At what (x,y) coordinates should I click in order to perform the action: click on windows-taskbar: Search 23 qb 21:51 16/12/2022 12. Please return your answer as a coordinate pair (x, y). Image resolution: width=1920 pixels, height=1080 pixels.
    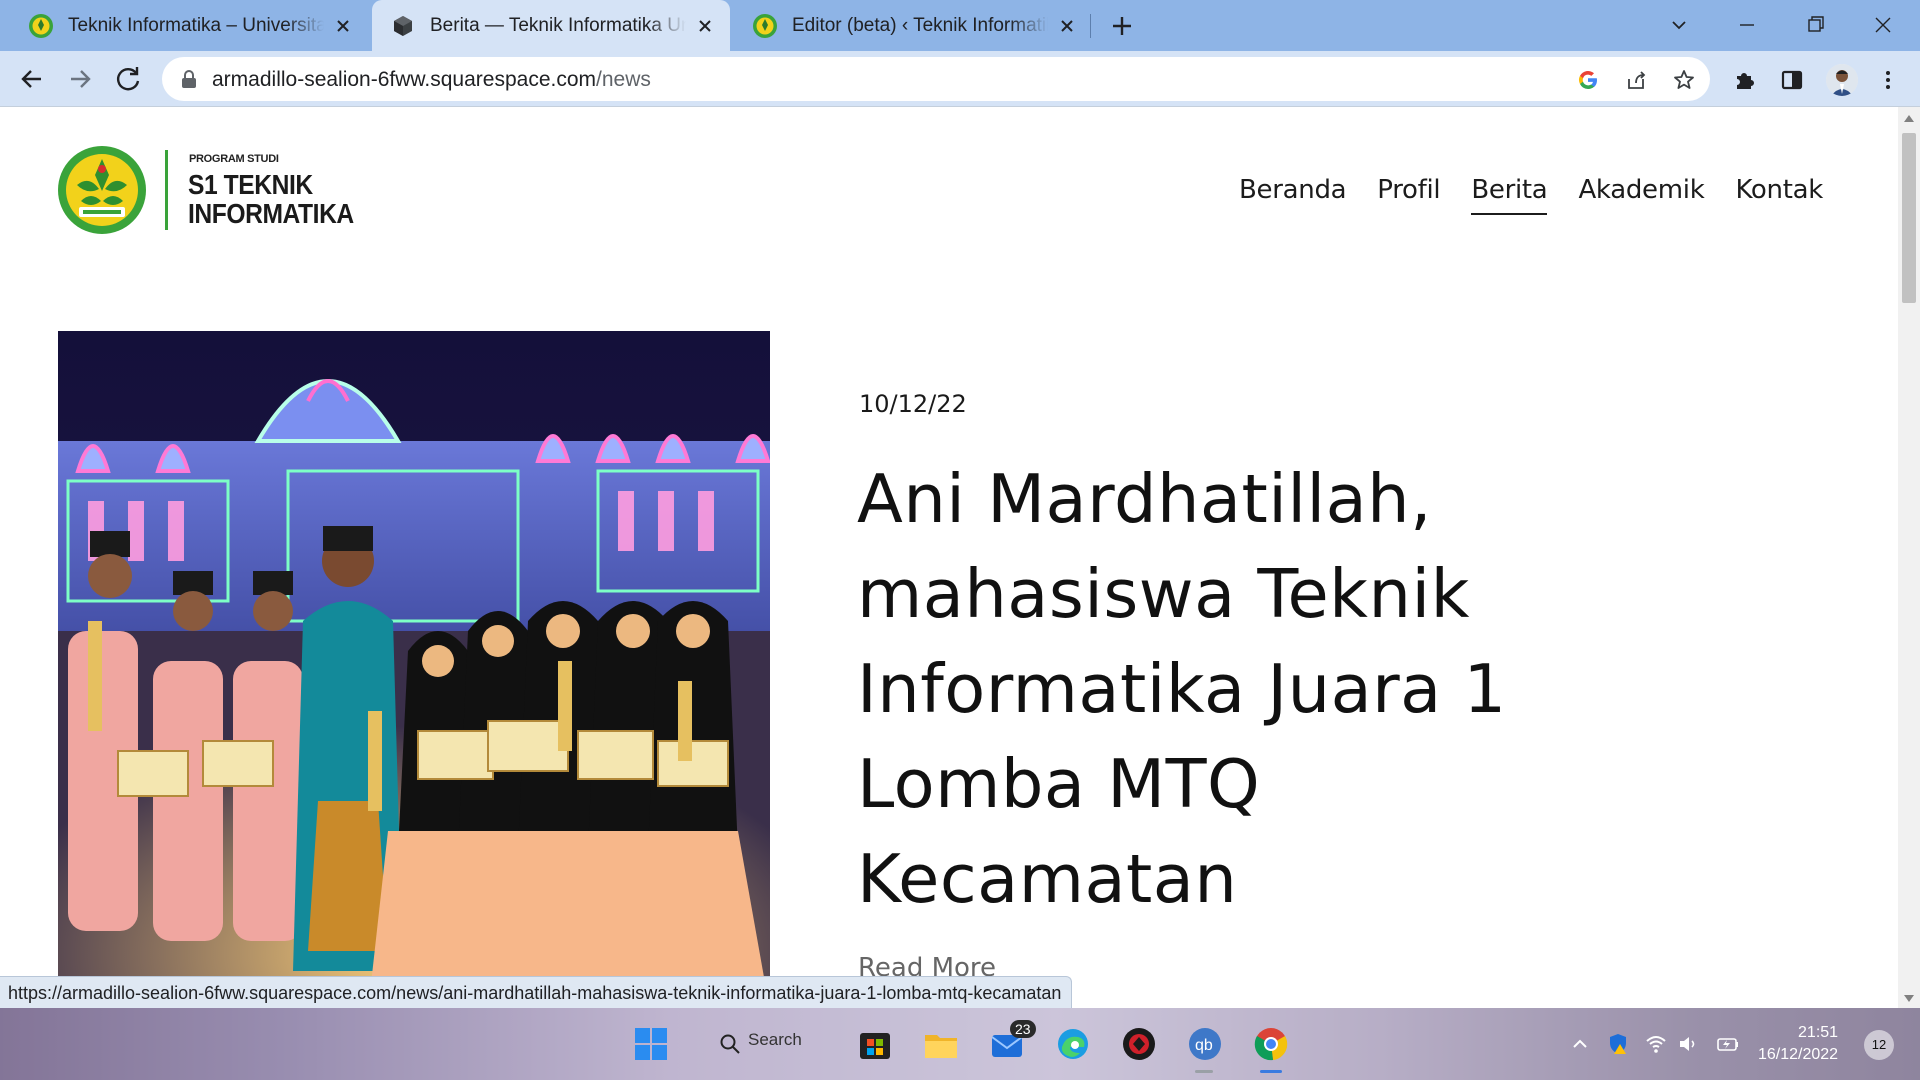
    Looking at the image, I should click on (960, 1044).